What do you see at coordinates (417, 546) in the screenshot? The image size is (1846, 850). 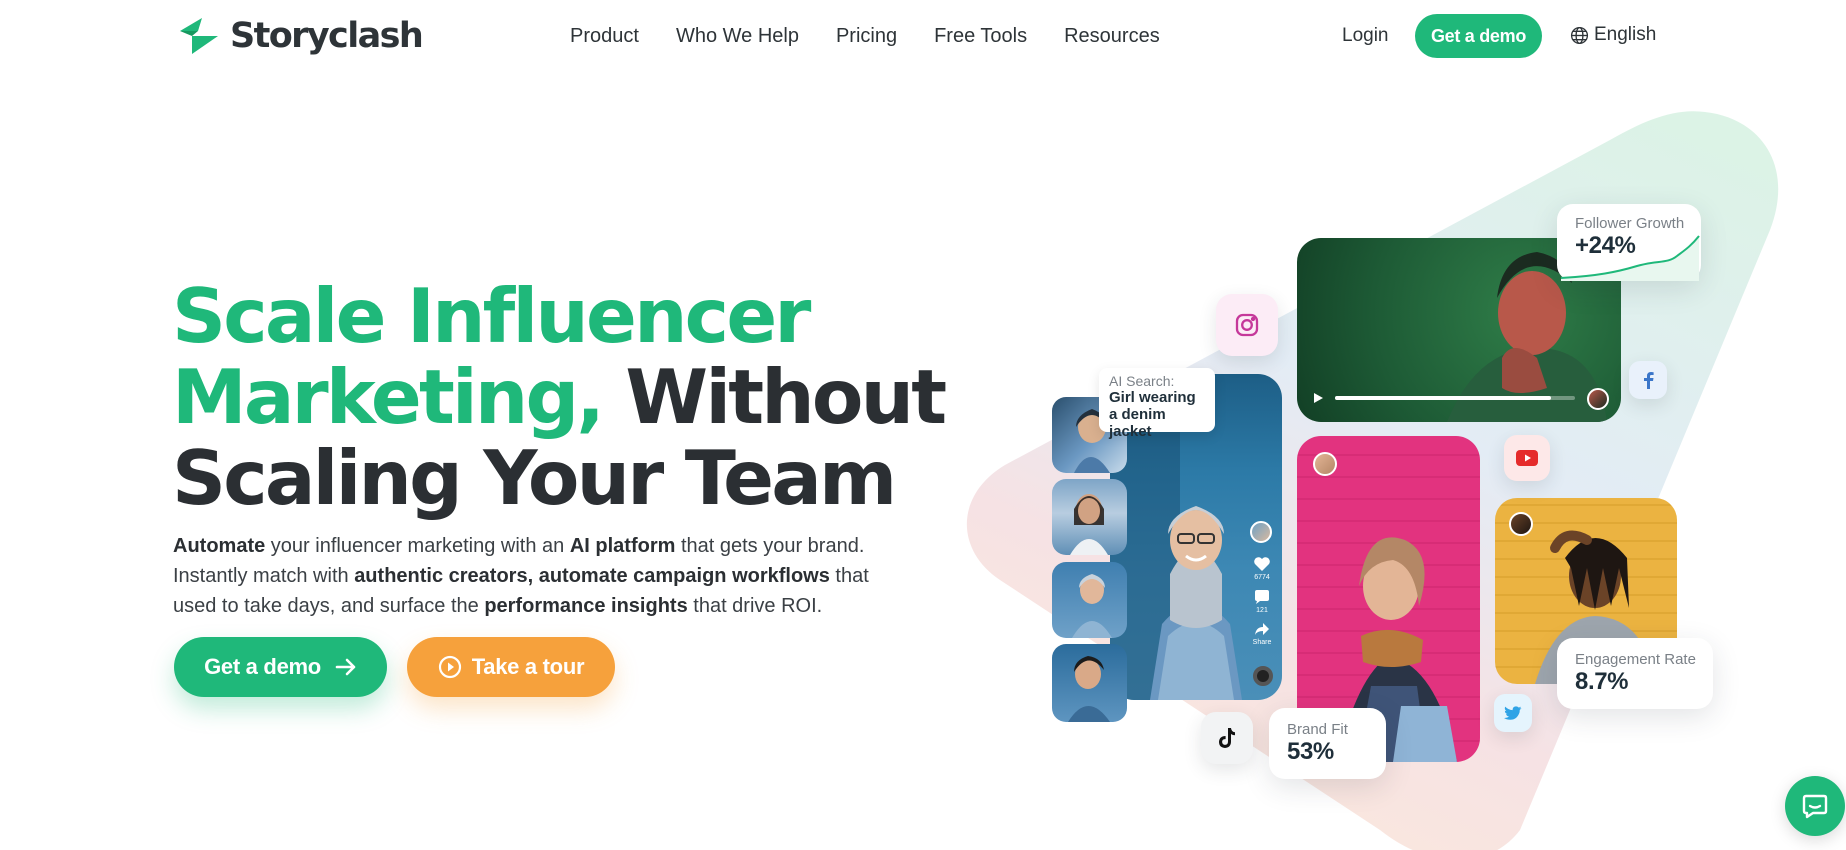 I see `lead-text-1: your influencer marketing with an` at bounding box center [417, 546].